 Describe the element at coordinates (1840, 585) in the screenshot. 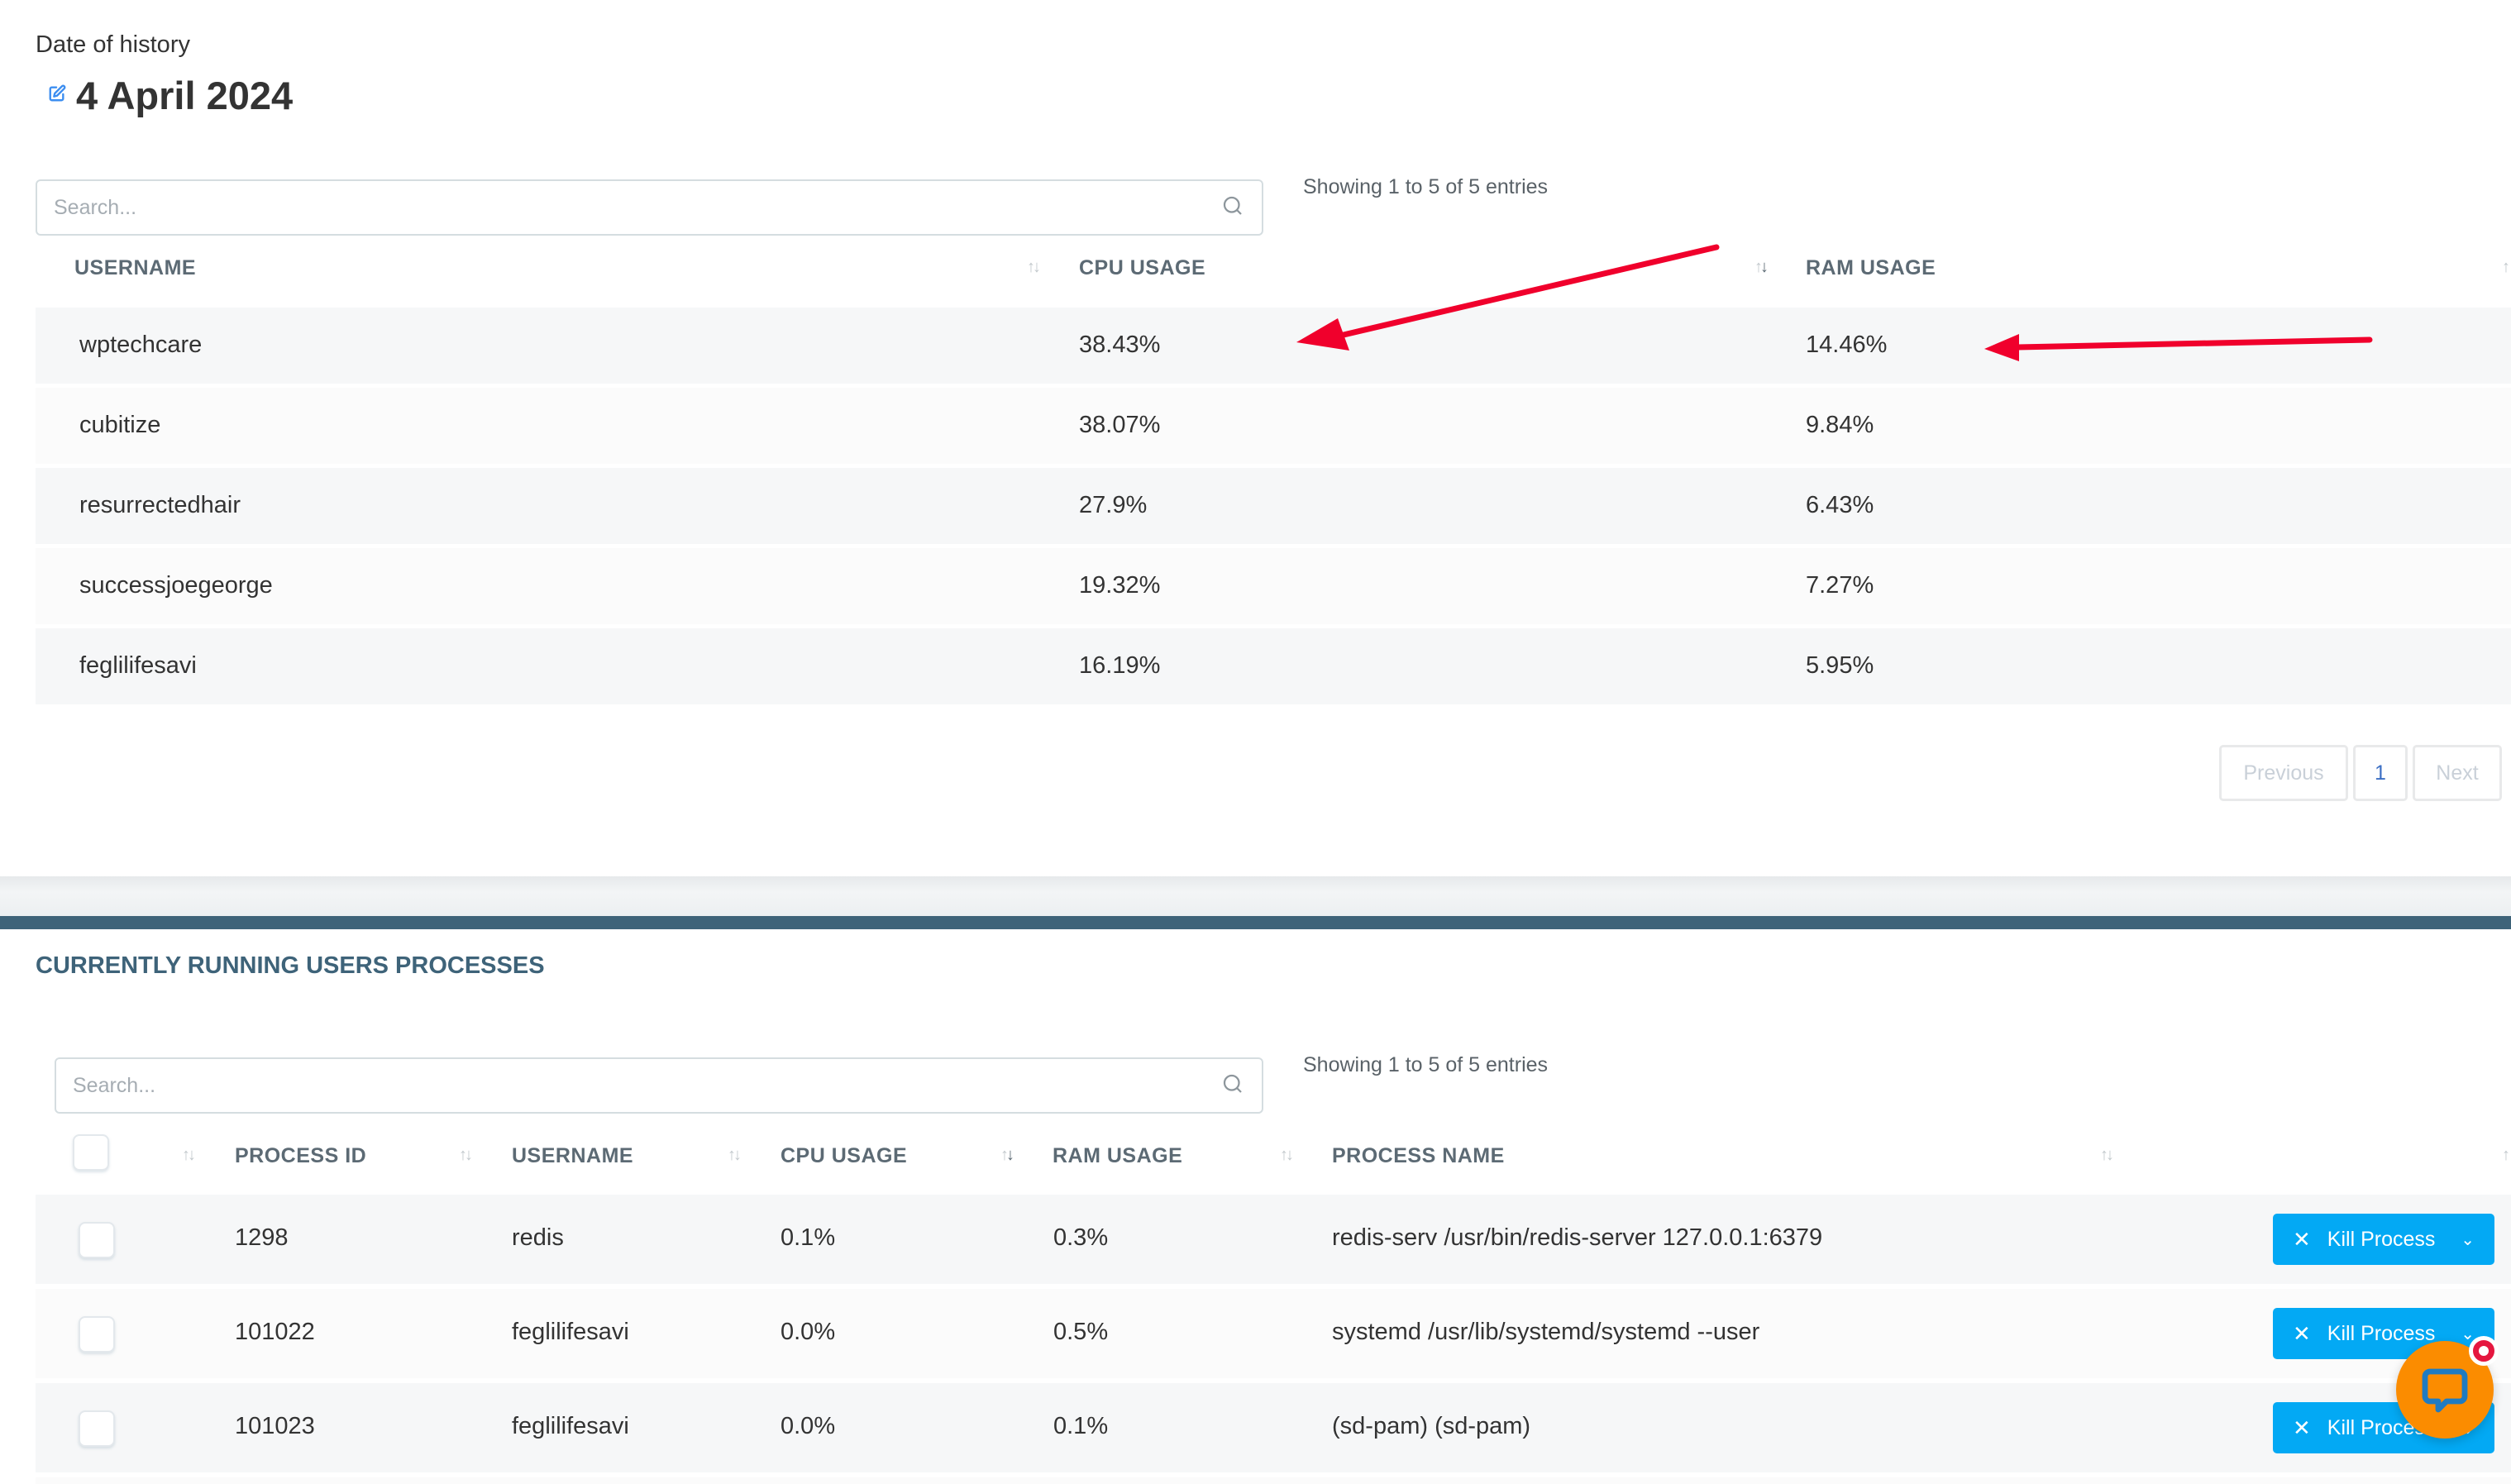

I see `row-ram: 7.27%` at that location.